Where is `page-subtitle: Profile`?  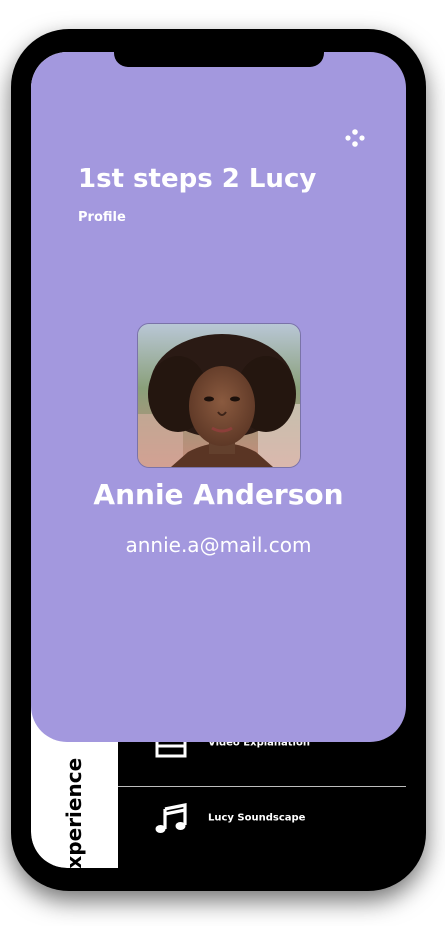
page-subtitle: Profile is located at coordinates (102, 217).